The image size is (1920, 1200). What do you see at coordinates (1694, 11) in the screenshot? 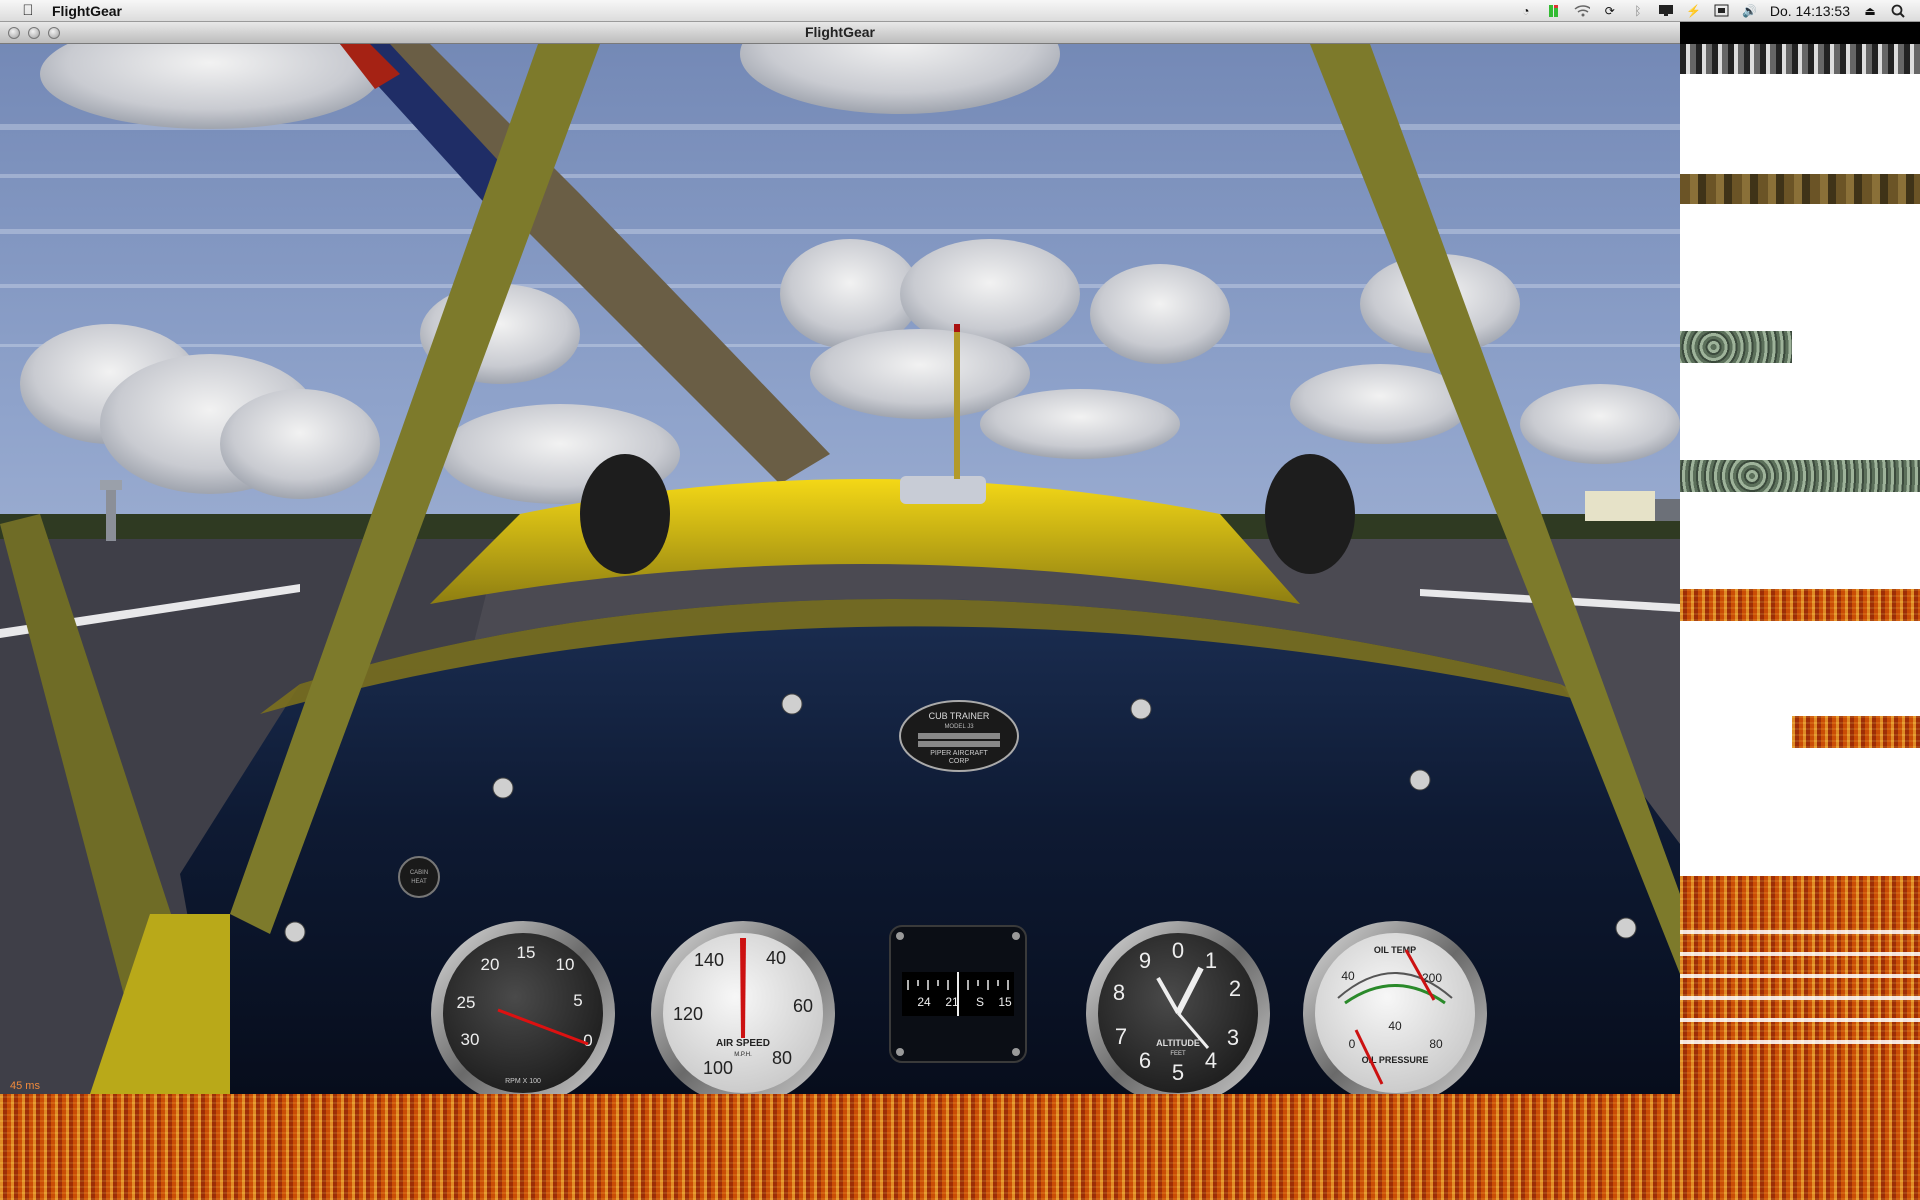
I see `bolt-icon: ⚡` at bounding box center [1694, 11].